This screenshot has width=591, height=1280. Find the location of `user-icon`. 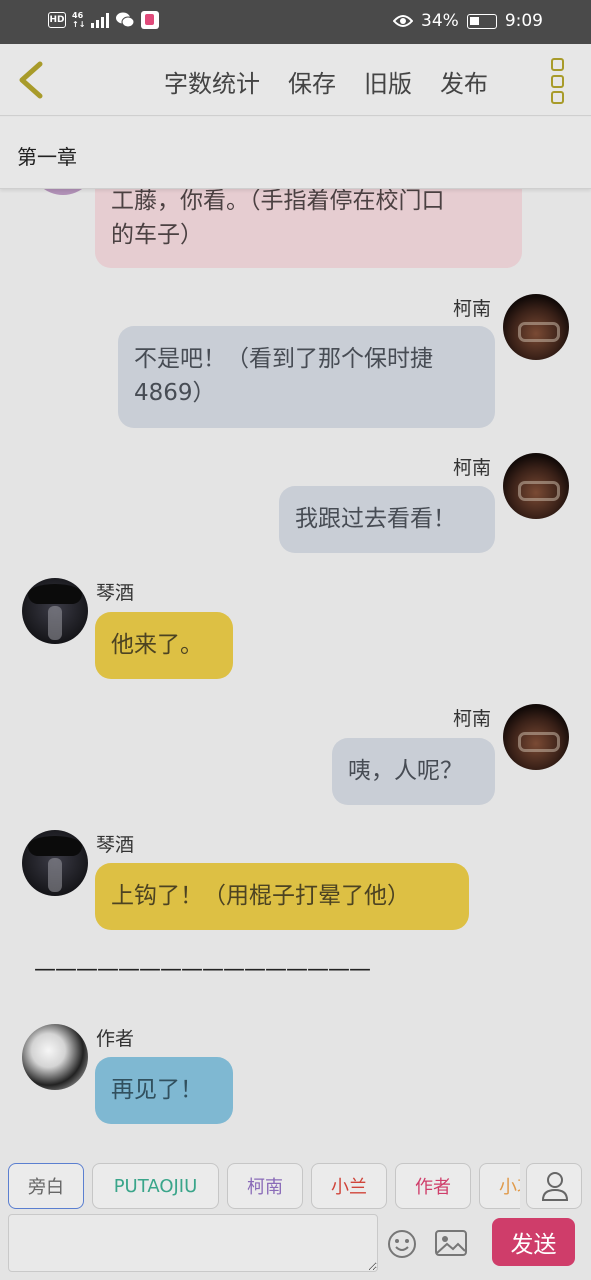

user-icon is located at coordinates (555, 1186).